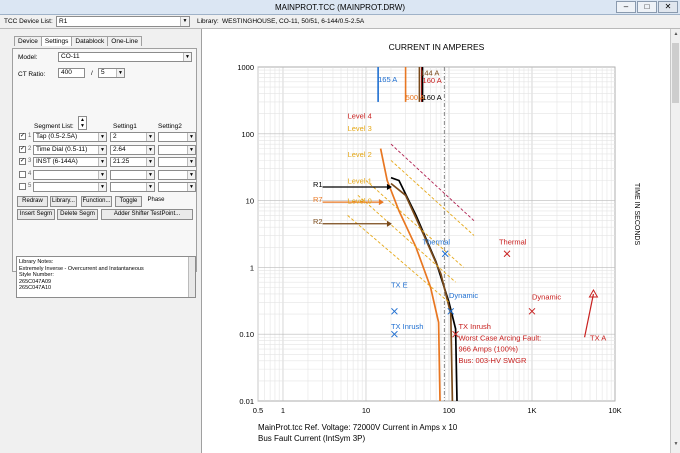 The width and height of the screenshot is (680, 453). Describe the element at coordinates (132, 149) in the screenshot. I see `segment-setting1-select: 2.64 ▼` at that location.